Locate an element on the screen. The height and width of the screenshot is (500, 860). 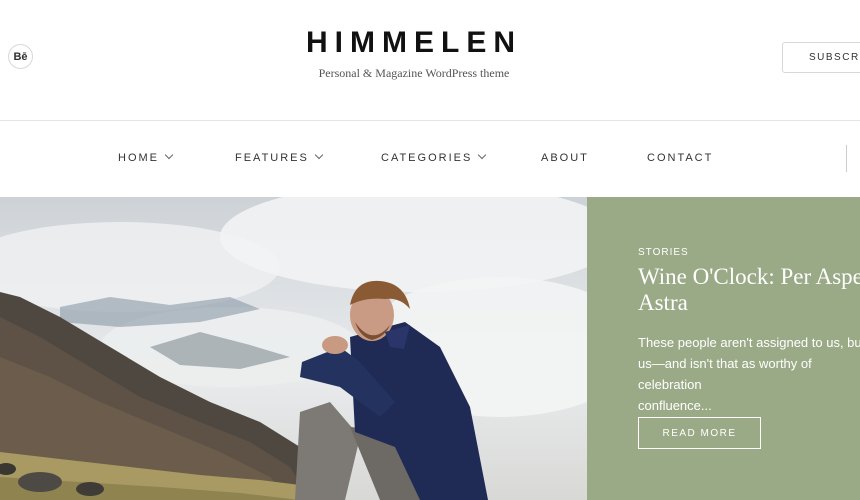
nav-item-features: FEATURES is located at coordinates (279, 157).